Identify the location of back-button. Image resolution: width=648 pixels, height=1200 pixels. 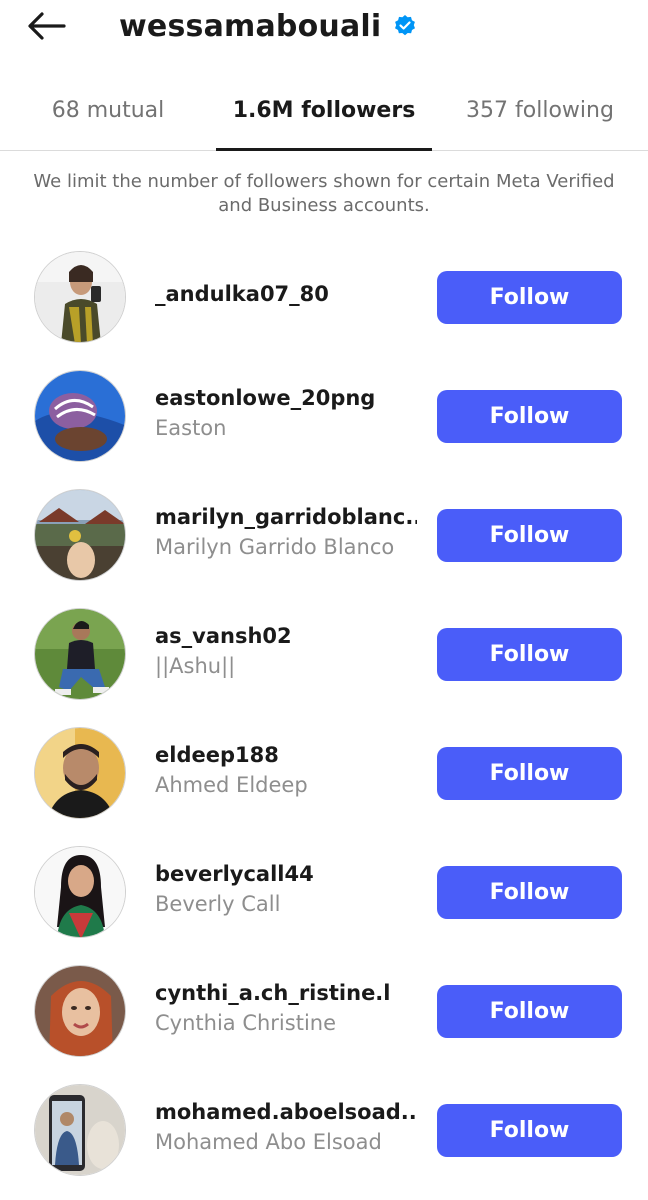
(46, 26).